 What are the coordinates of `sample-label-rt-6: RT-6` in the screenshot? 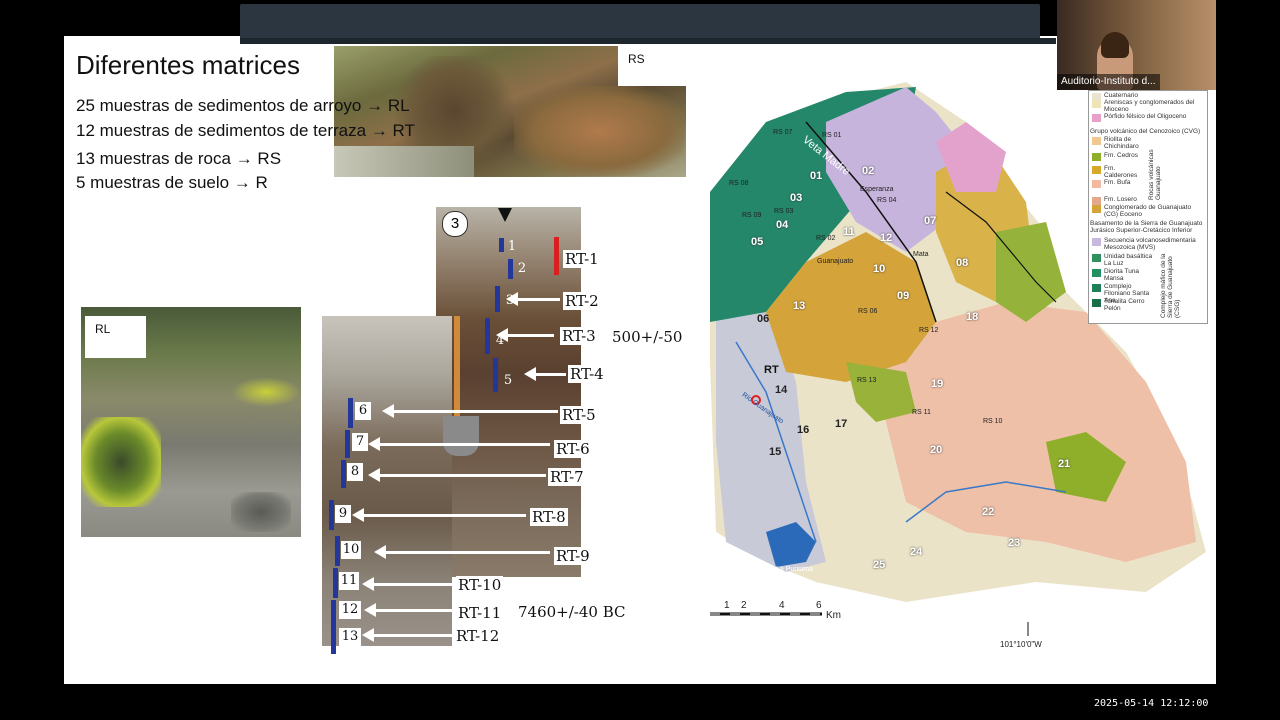 It's located at (573, 449).